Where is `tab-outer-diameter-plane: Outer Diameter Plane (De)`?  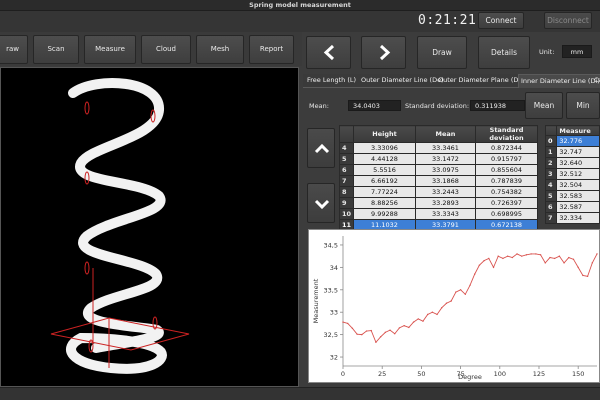 tab-outer-diameter-plane: Outer Diameter Plane (De) is located at coordinates (481, 81).